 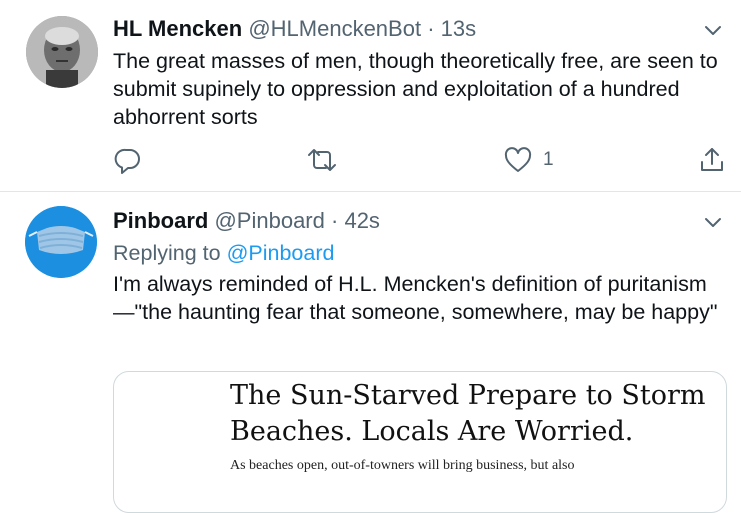 What do you see at coordinates (361, 220) in the screenshot?
I see `timestamp: 42s` at bounding box center [361, 220].